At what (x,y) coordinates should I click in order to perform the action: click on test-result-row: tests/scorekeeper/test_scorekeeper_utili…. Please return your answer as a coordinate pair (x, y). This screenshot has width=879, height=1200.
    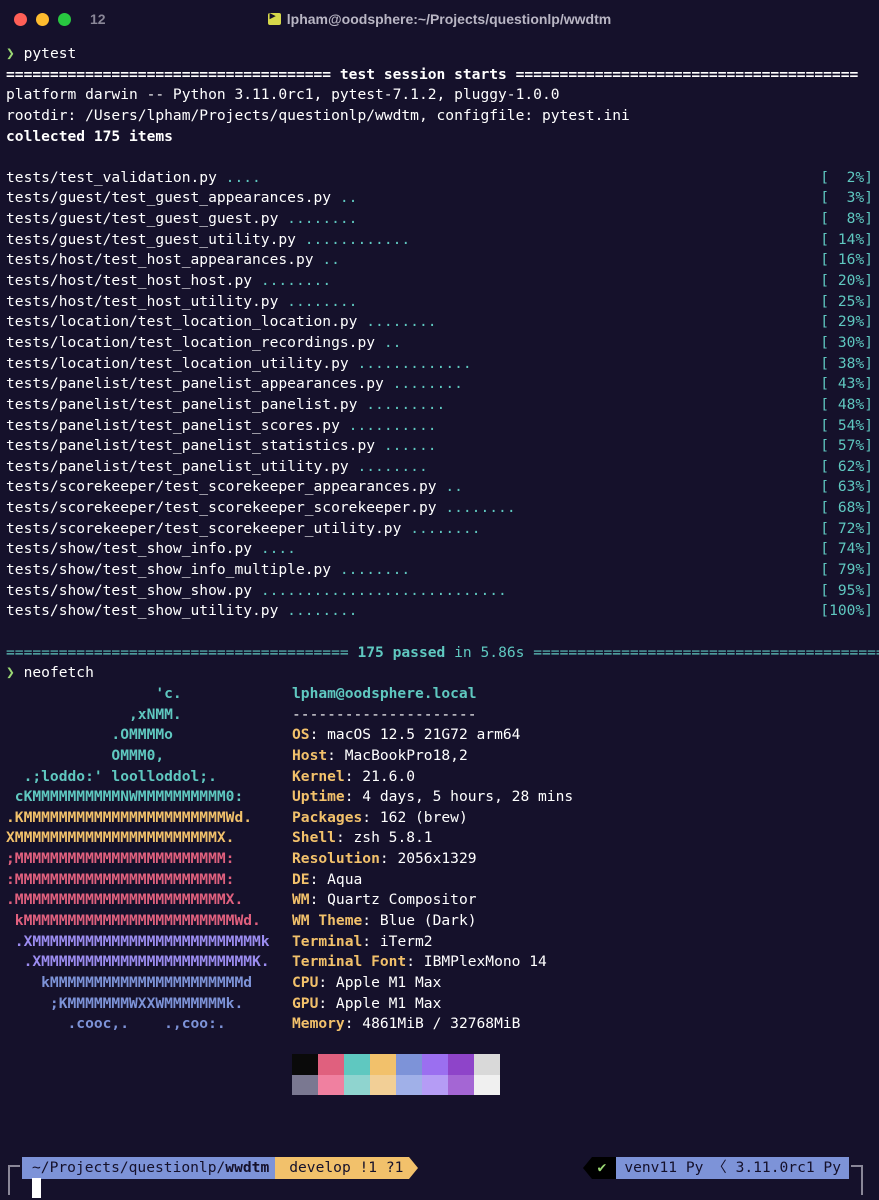
    Looking at the image, I should click on (439, 529).